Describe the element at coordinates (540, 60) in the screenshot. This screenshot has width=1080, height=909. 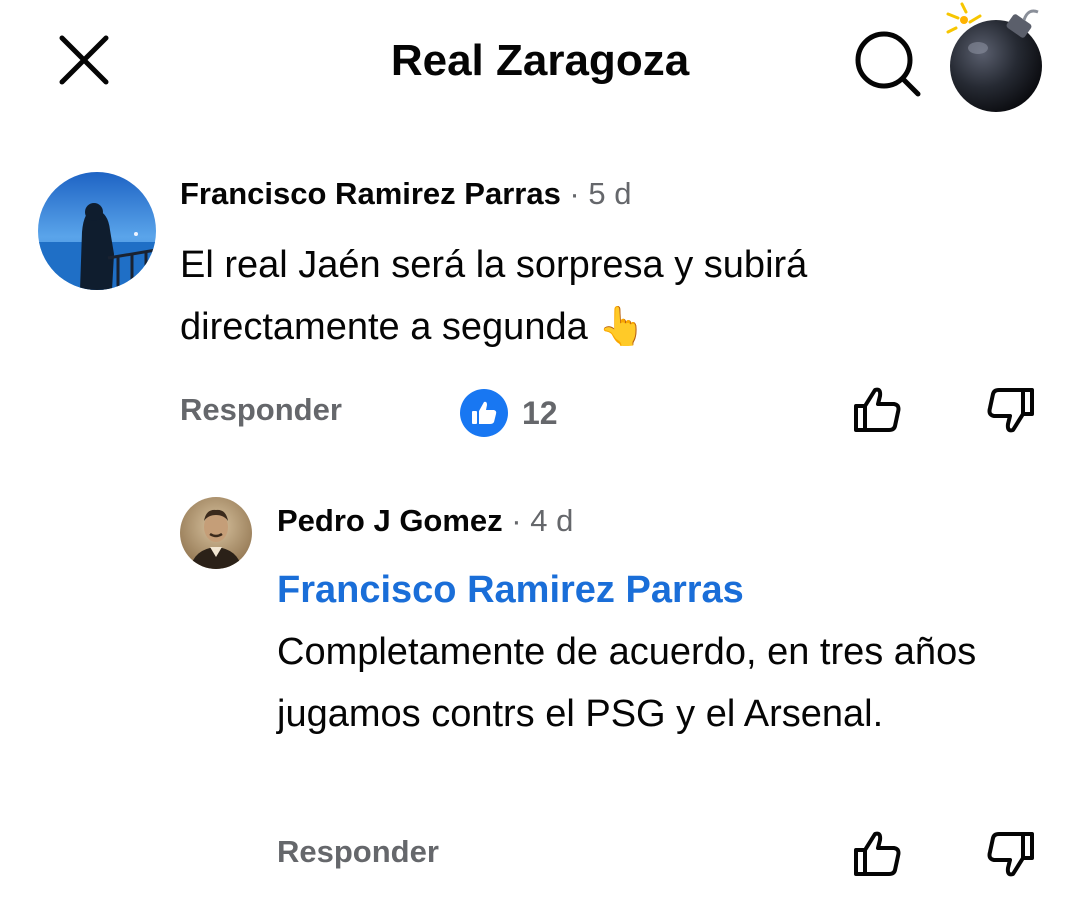
I see `top-bar: Real Zaragoza` at that location.